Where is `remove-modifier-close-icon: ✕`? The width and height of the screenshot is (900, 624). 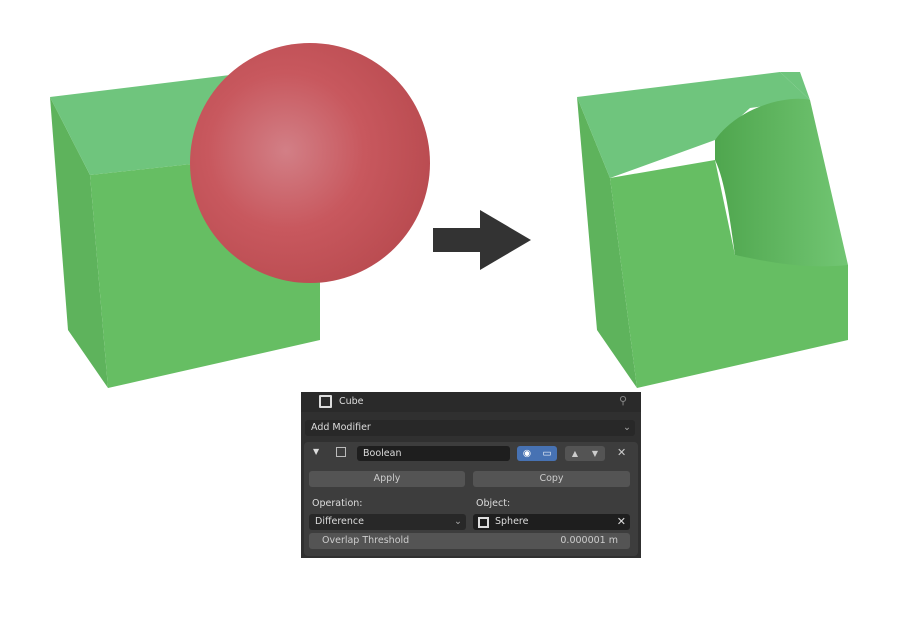 remove-modifier-close-icon: ✕ is located at coordinates (621, 452).